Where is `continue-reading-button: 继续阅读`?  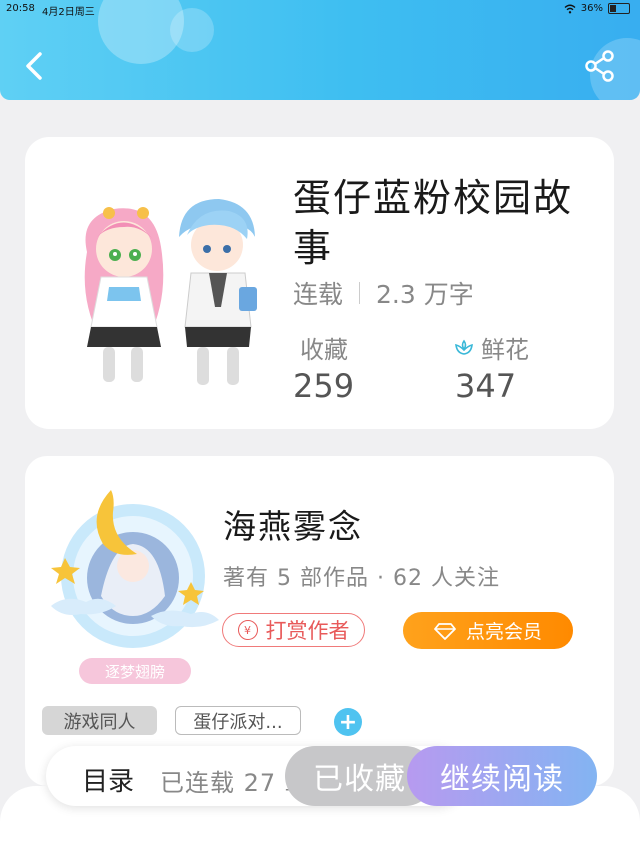 continue-reading-button: 继续阅读 is located at coordinates (502, 776).